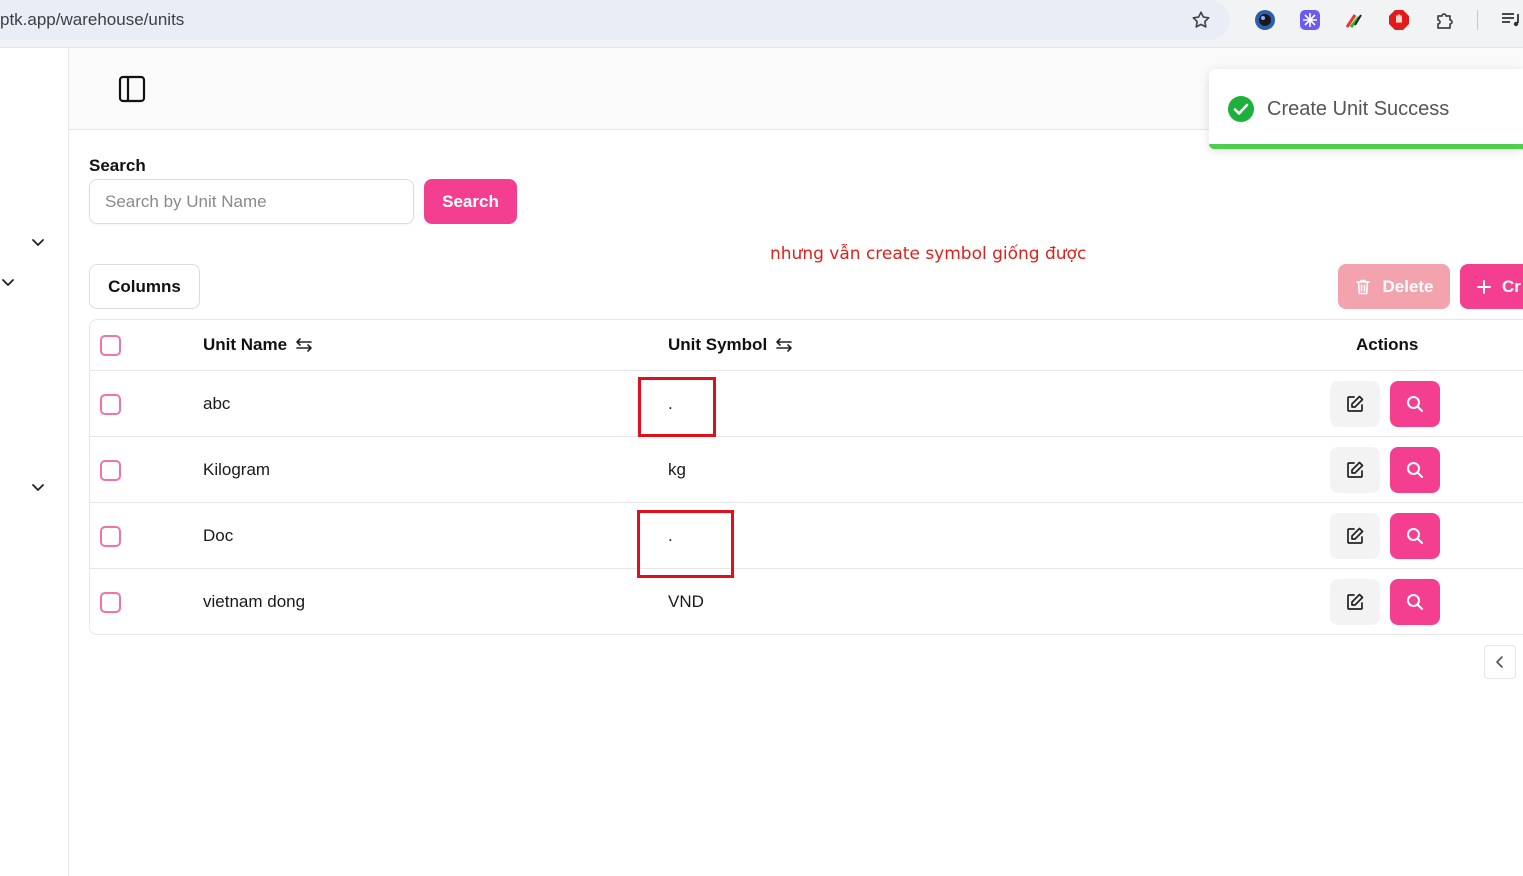 This screenshot has width=1523, height=876. I want to click on cell-unit-name: Doc, so click(218, 535).